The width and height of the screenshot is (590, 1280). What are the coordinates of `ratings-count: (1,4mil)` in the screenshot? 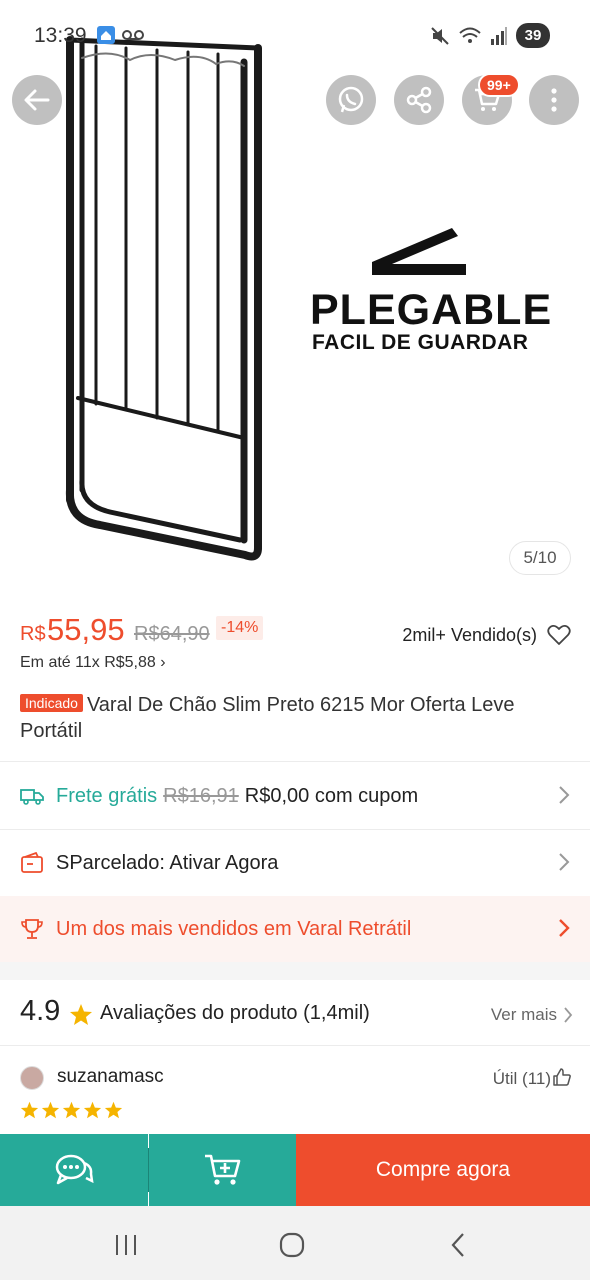 It's located at (336, 1013).